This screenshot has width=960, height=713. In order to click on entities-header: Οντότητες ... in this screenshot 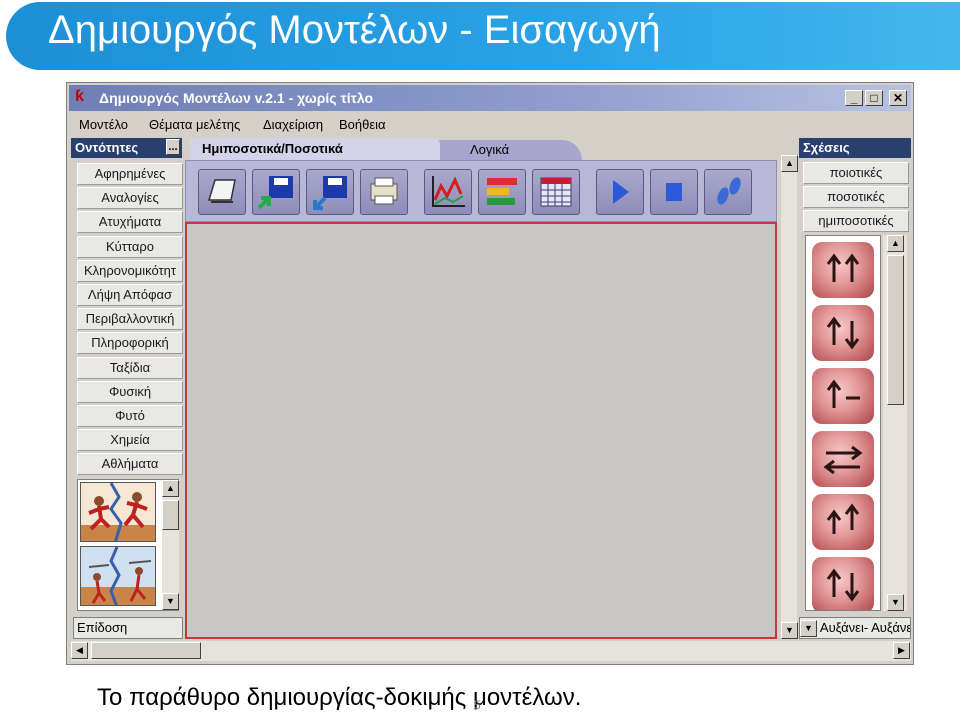, I will do `click(126, 148)`.